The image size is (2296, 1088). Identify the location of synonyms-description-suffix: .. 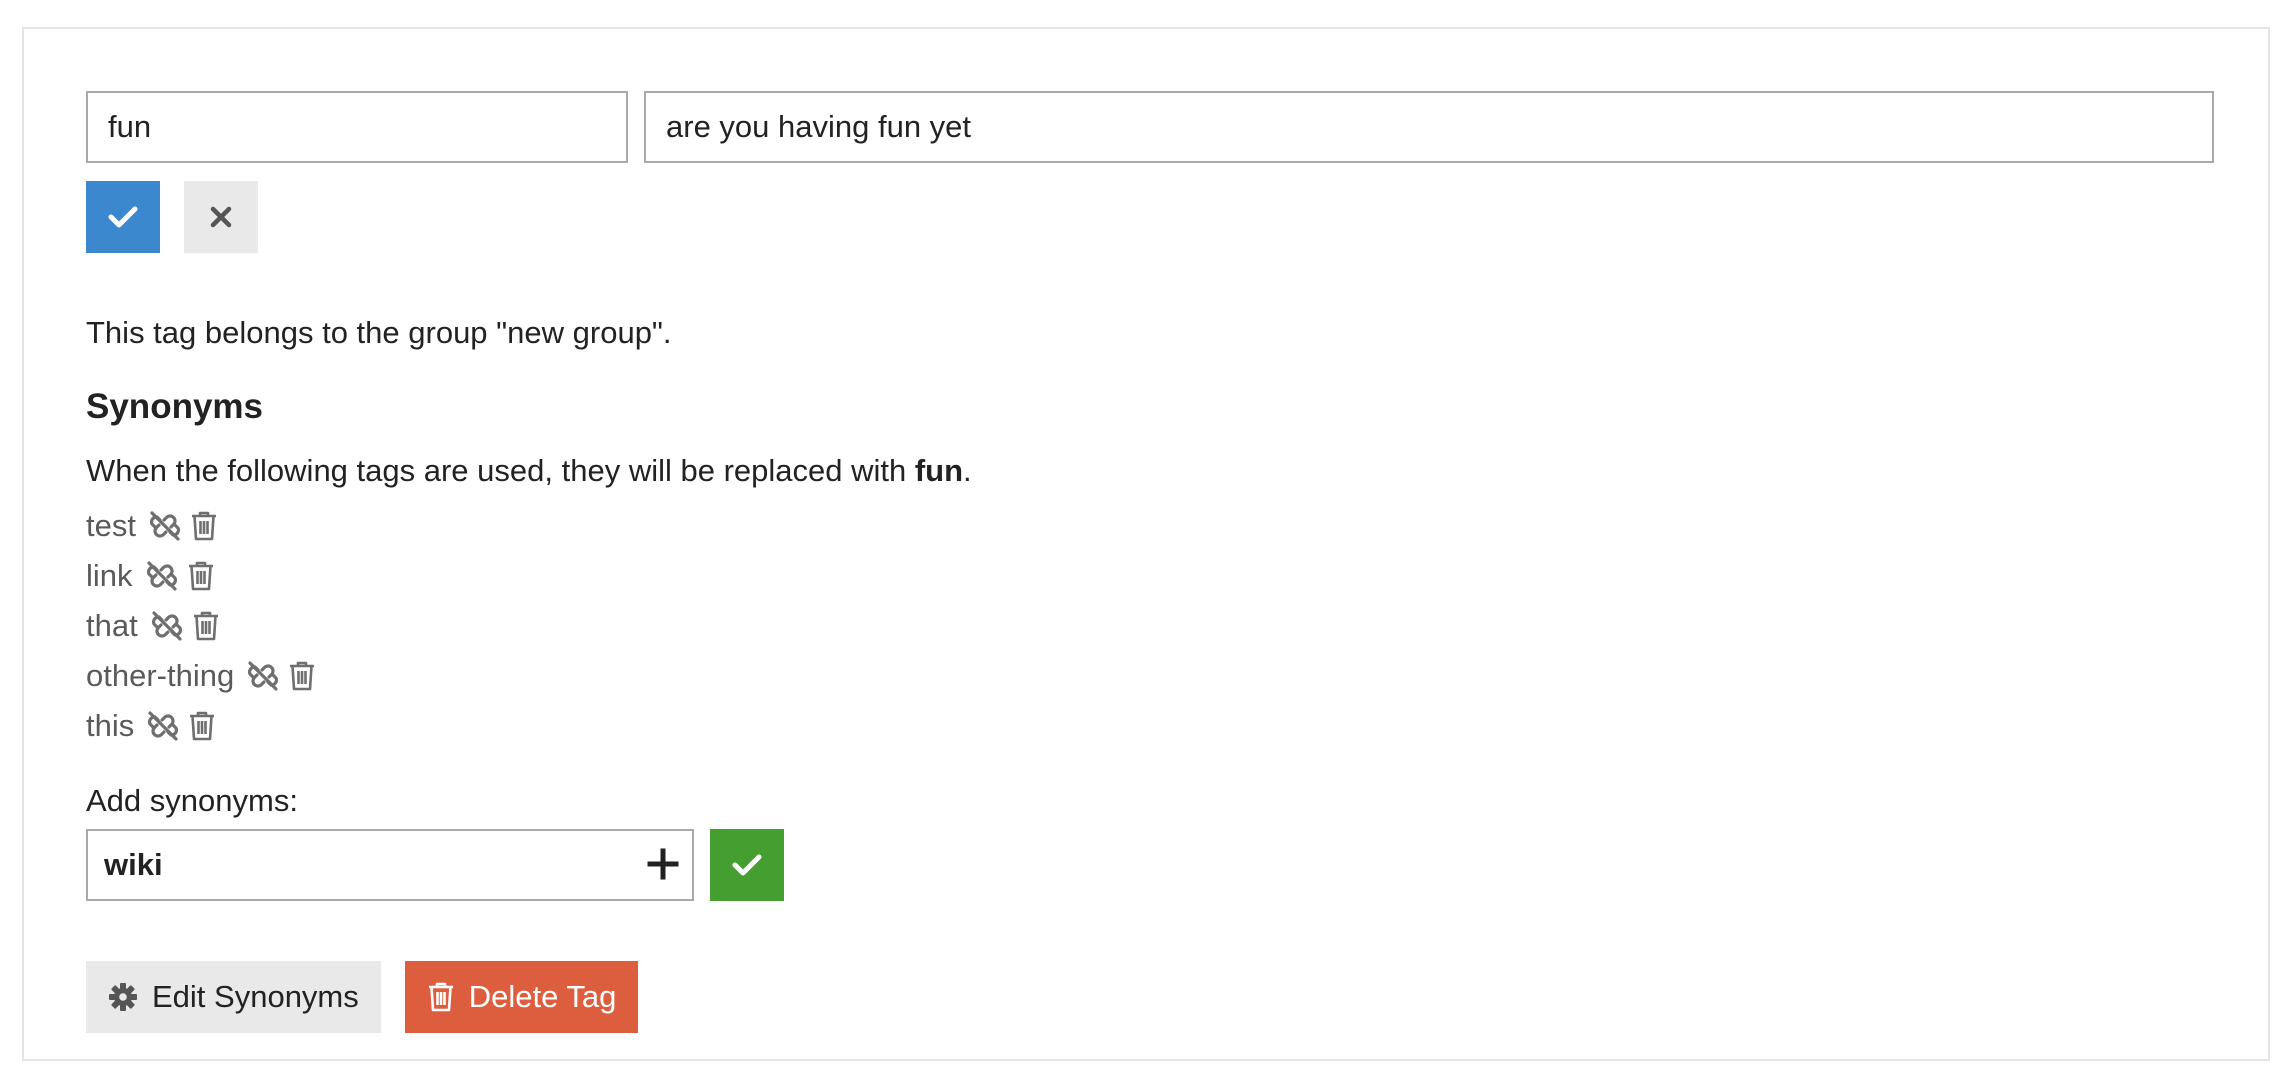
(967, 470).